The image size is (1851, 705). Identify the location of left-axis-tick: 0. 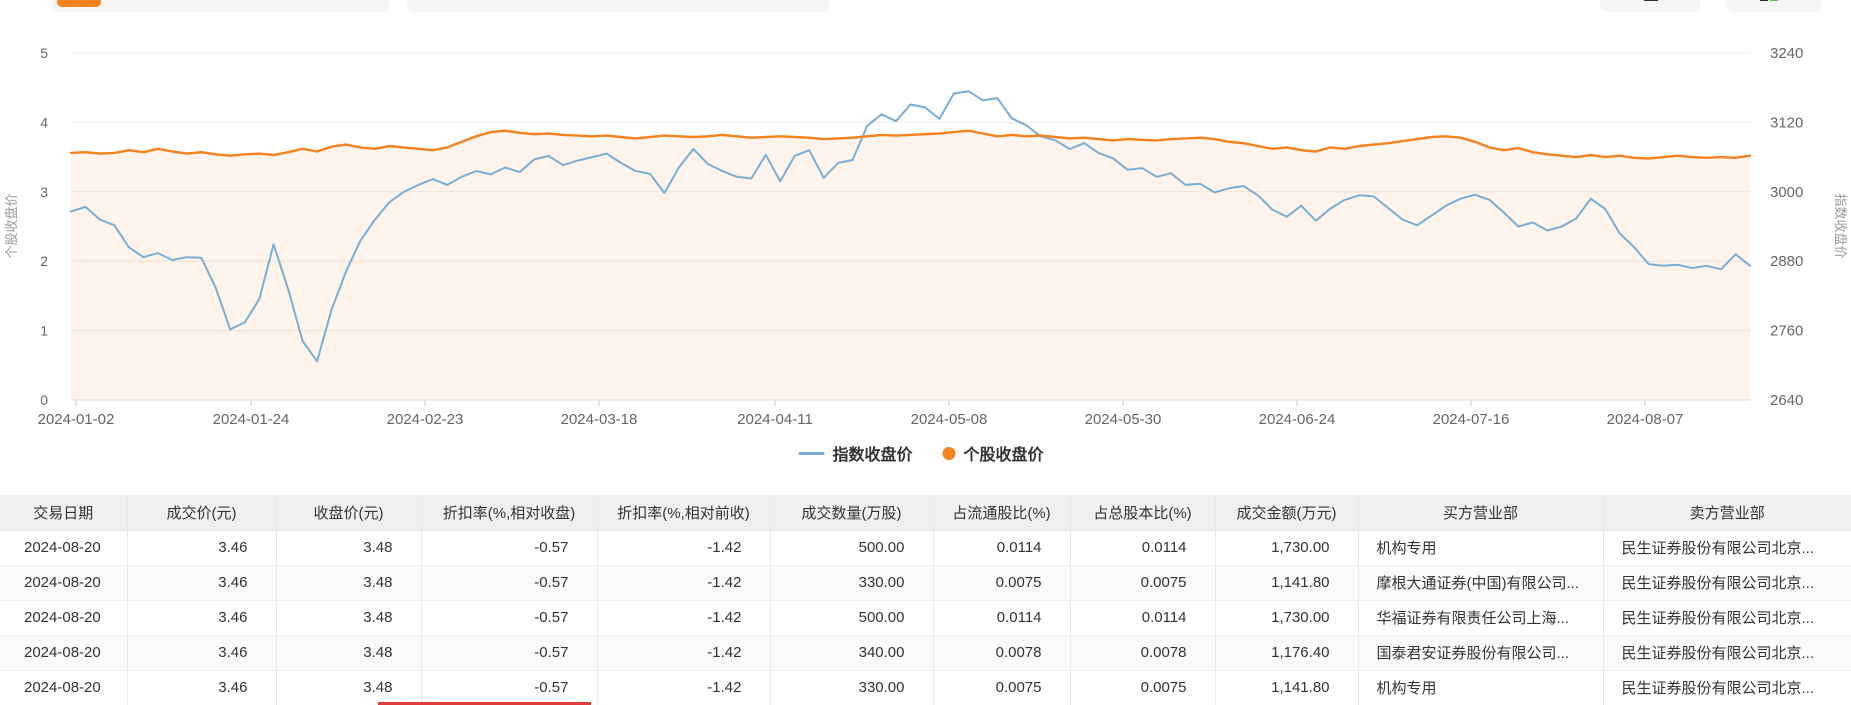
(44, 400).